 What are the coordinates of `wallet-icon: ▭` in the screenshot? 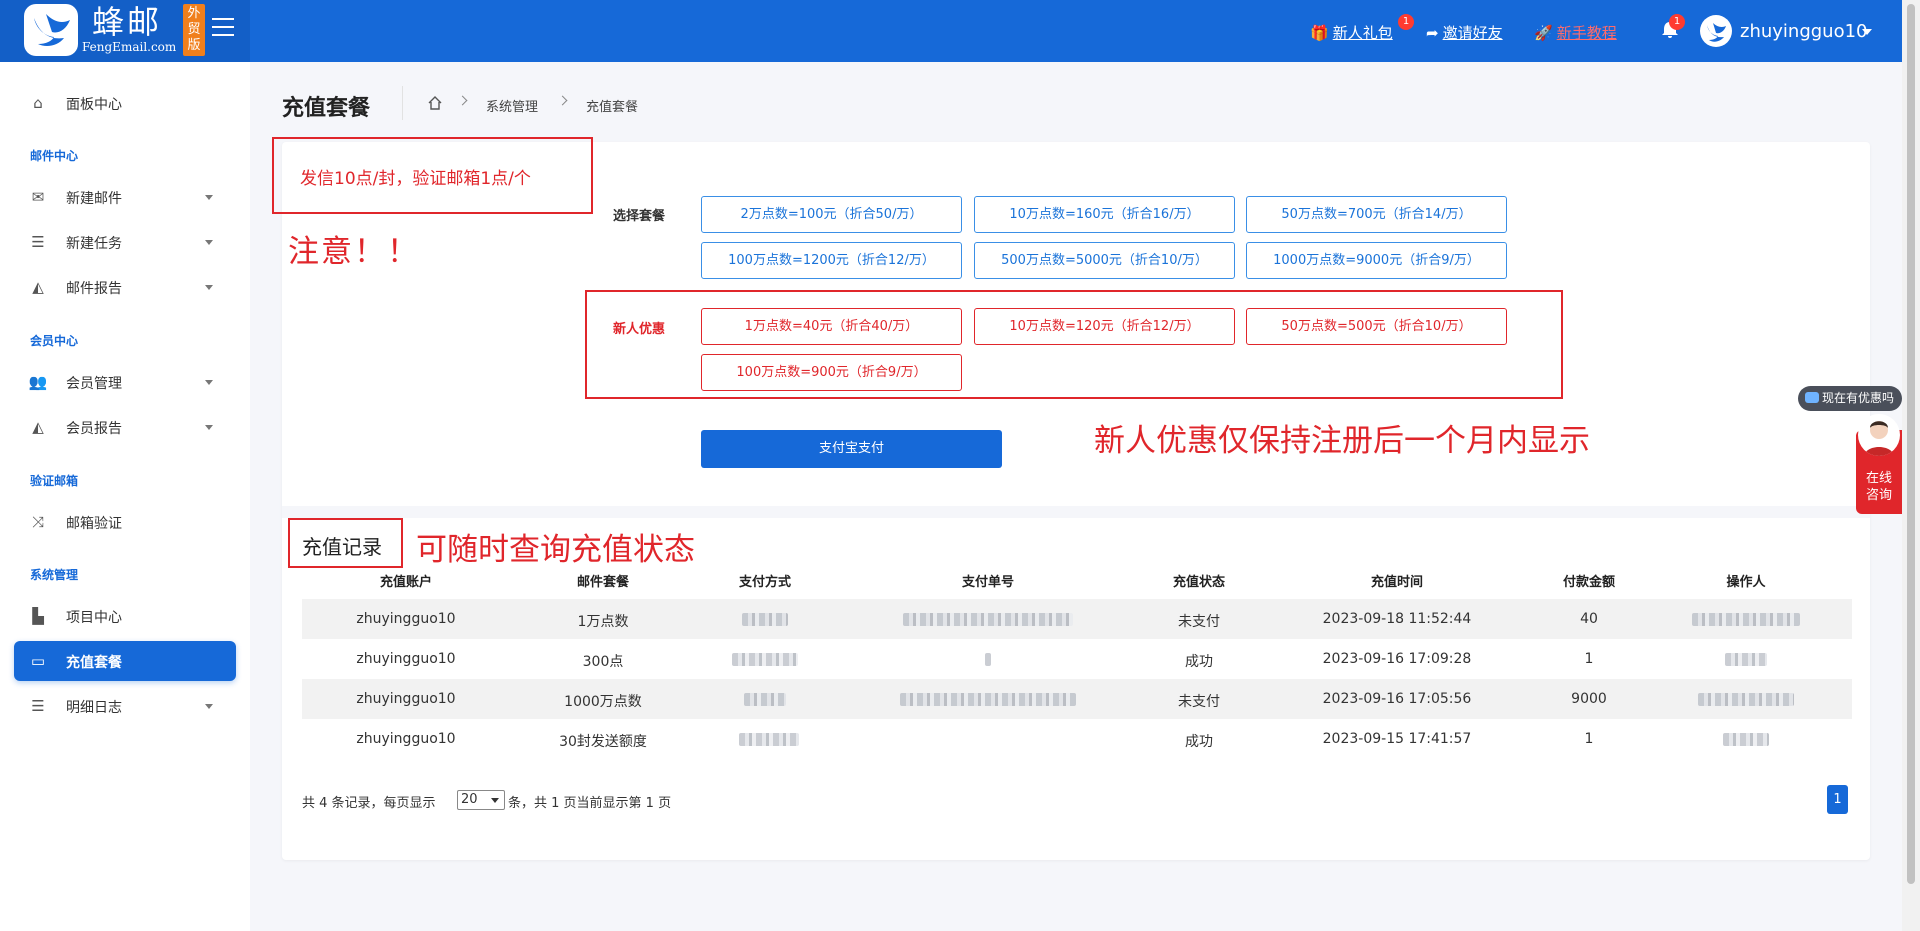 It's located at (38, 661).